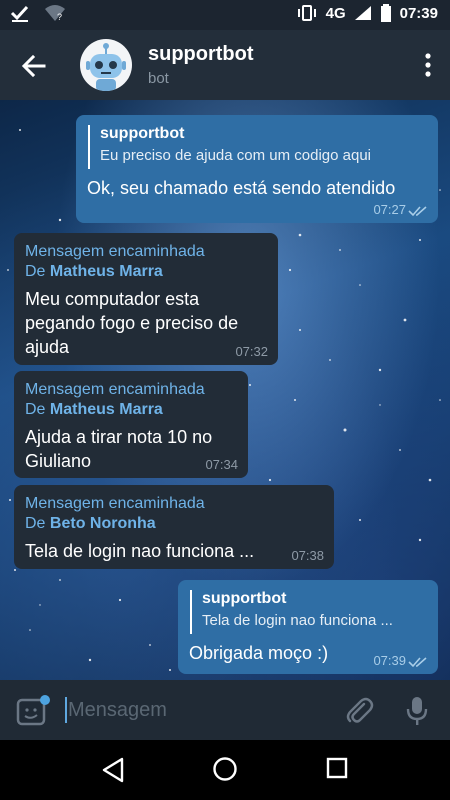 The image size is (450, 800). Describe the element at coordinates (307, 555) in the screenshot. I see `message-time: 07:38` at that location.